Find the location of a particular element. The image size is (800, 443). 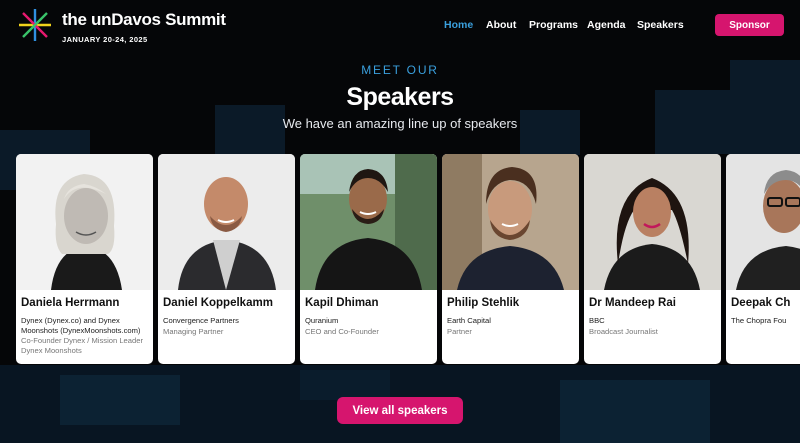

event-date: JANUARY 20-24, 2025 is located at coordinates (105, 39).